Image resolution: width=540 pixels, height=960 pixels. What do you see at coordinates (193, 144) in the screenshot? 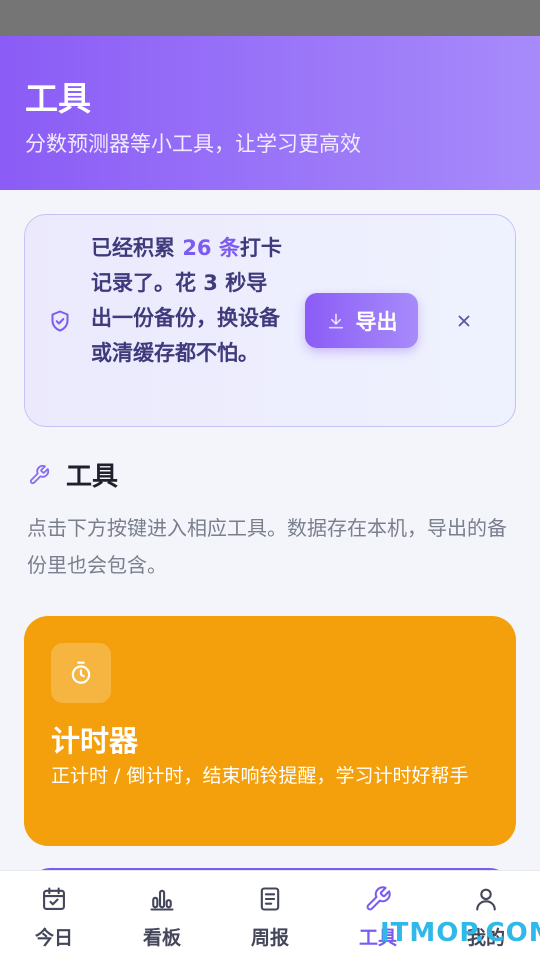
I see `page-subtitle: 分数预测器等小工具，让学习更高效` at bounding box center [193, 144].